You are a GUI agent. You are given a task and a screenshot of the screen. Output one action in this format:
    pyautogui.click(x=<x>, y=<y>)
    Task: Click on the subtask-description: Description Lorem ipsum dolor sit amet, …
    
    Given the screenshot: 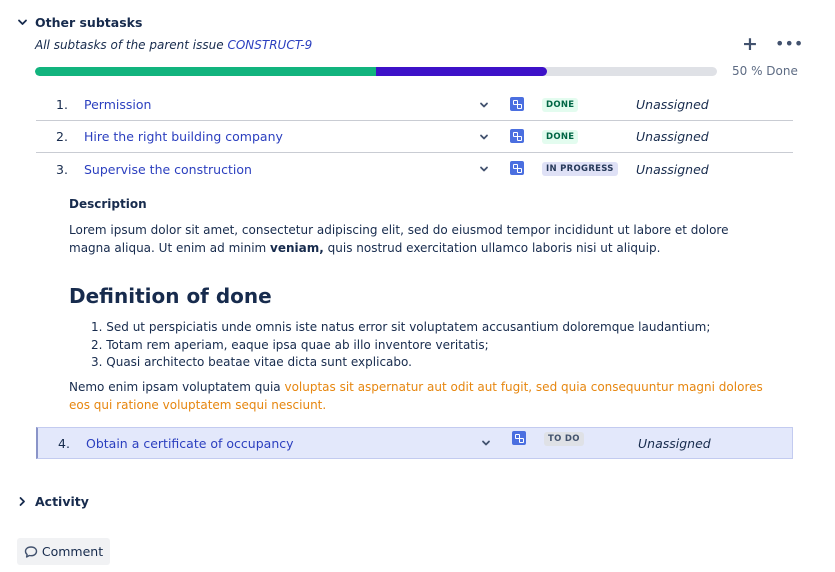 What is the action you would take?
    pyautogui.click(x=419, y=227)
    